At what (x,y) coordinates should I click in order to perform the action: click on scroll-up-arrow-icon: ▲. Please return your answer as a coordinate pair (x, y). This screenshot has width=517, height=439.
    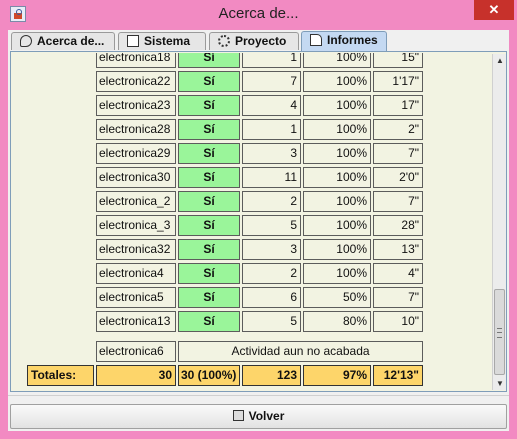
    Looking at the image, I should click on (500, 60).